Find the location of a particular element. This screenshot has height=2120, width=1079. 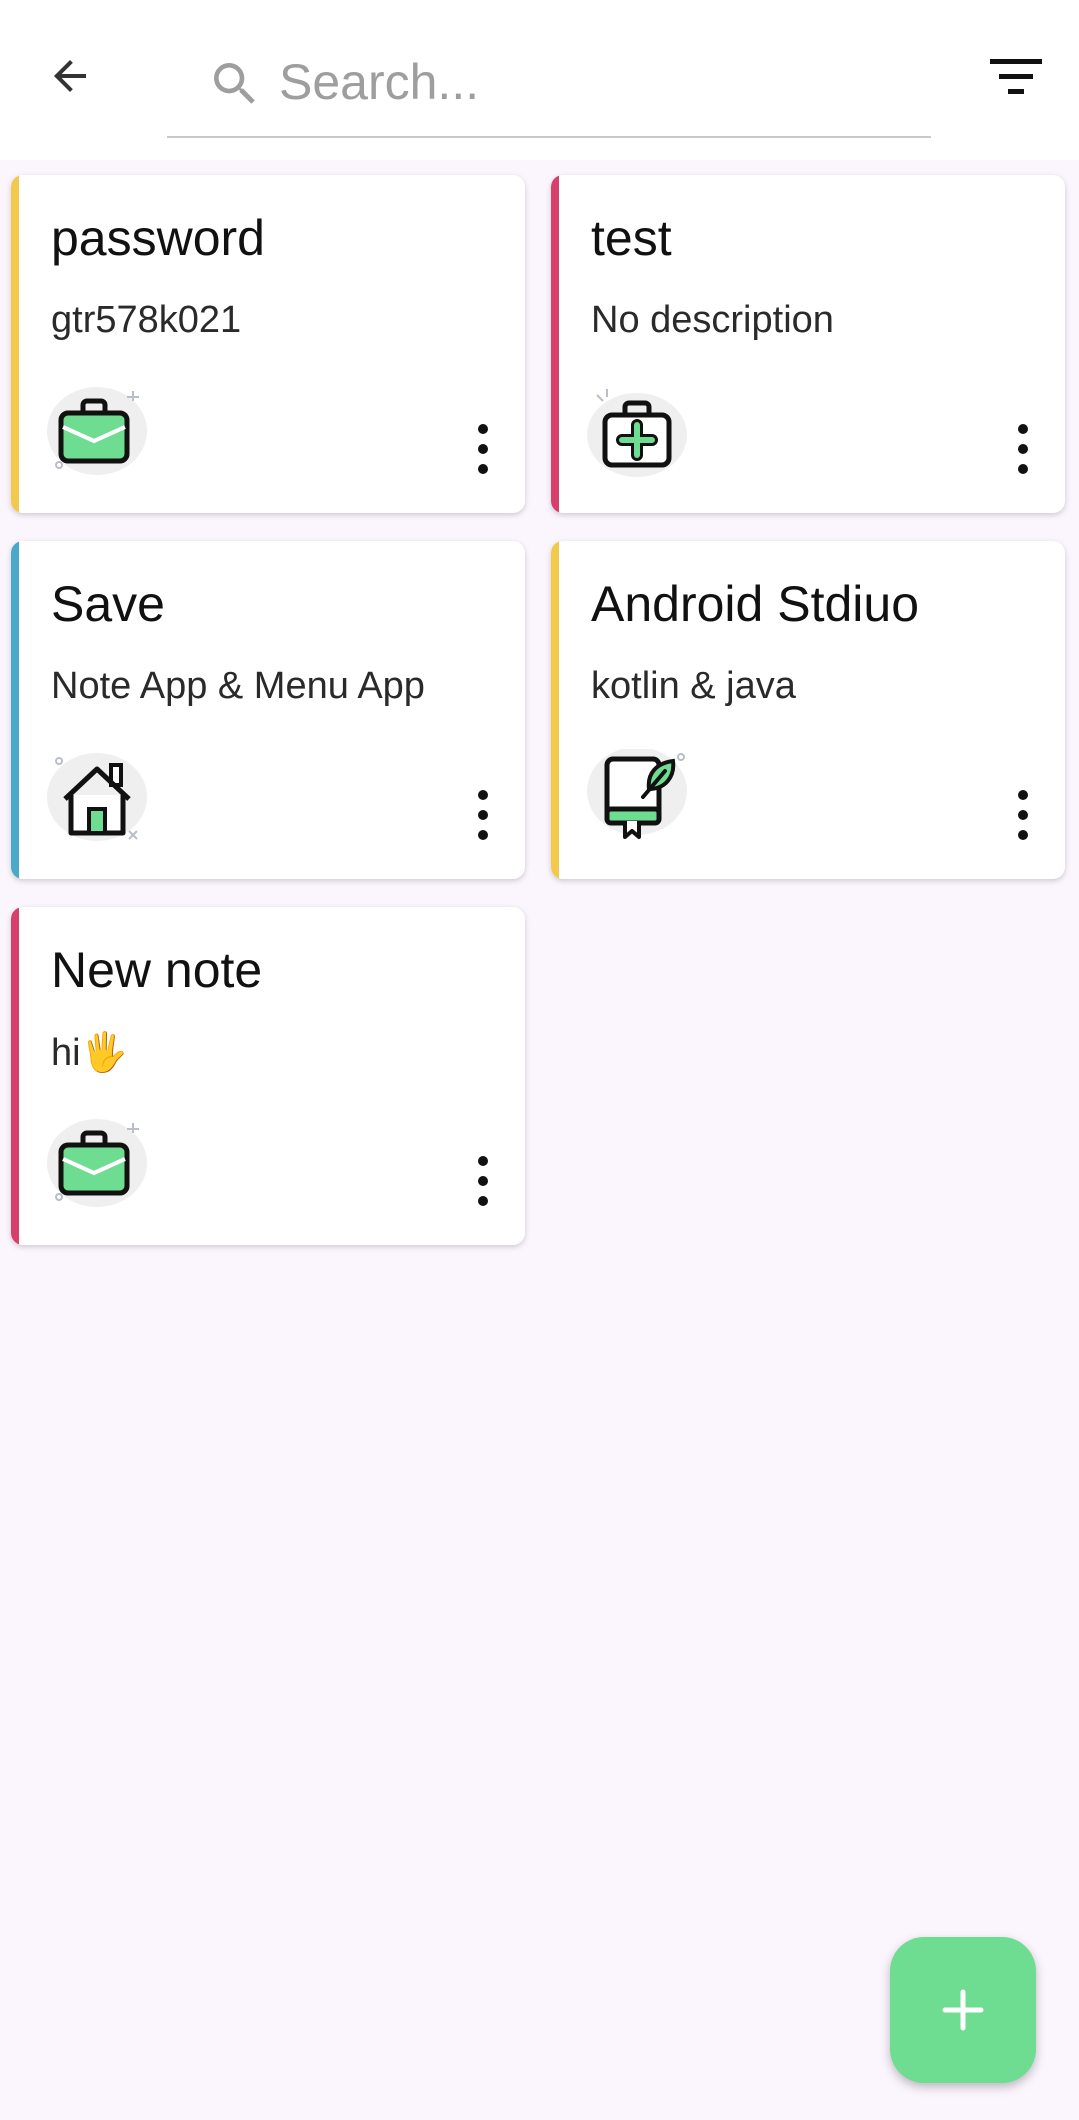

note-description: hi🖐 is located at coordinates (89, 1053).